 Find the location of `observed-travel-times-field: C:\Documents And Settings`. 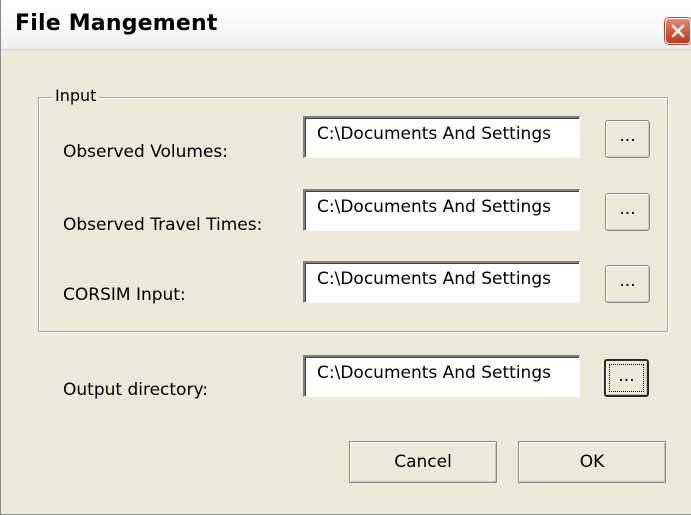

observed-travel-times-field: C:\Documents And Settings is located at coordinates (441, 210).